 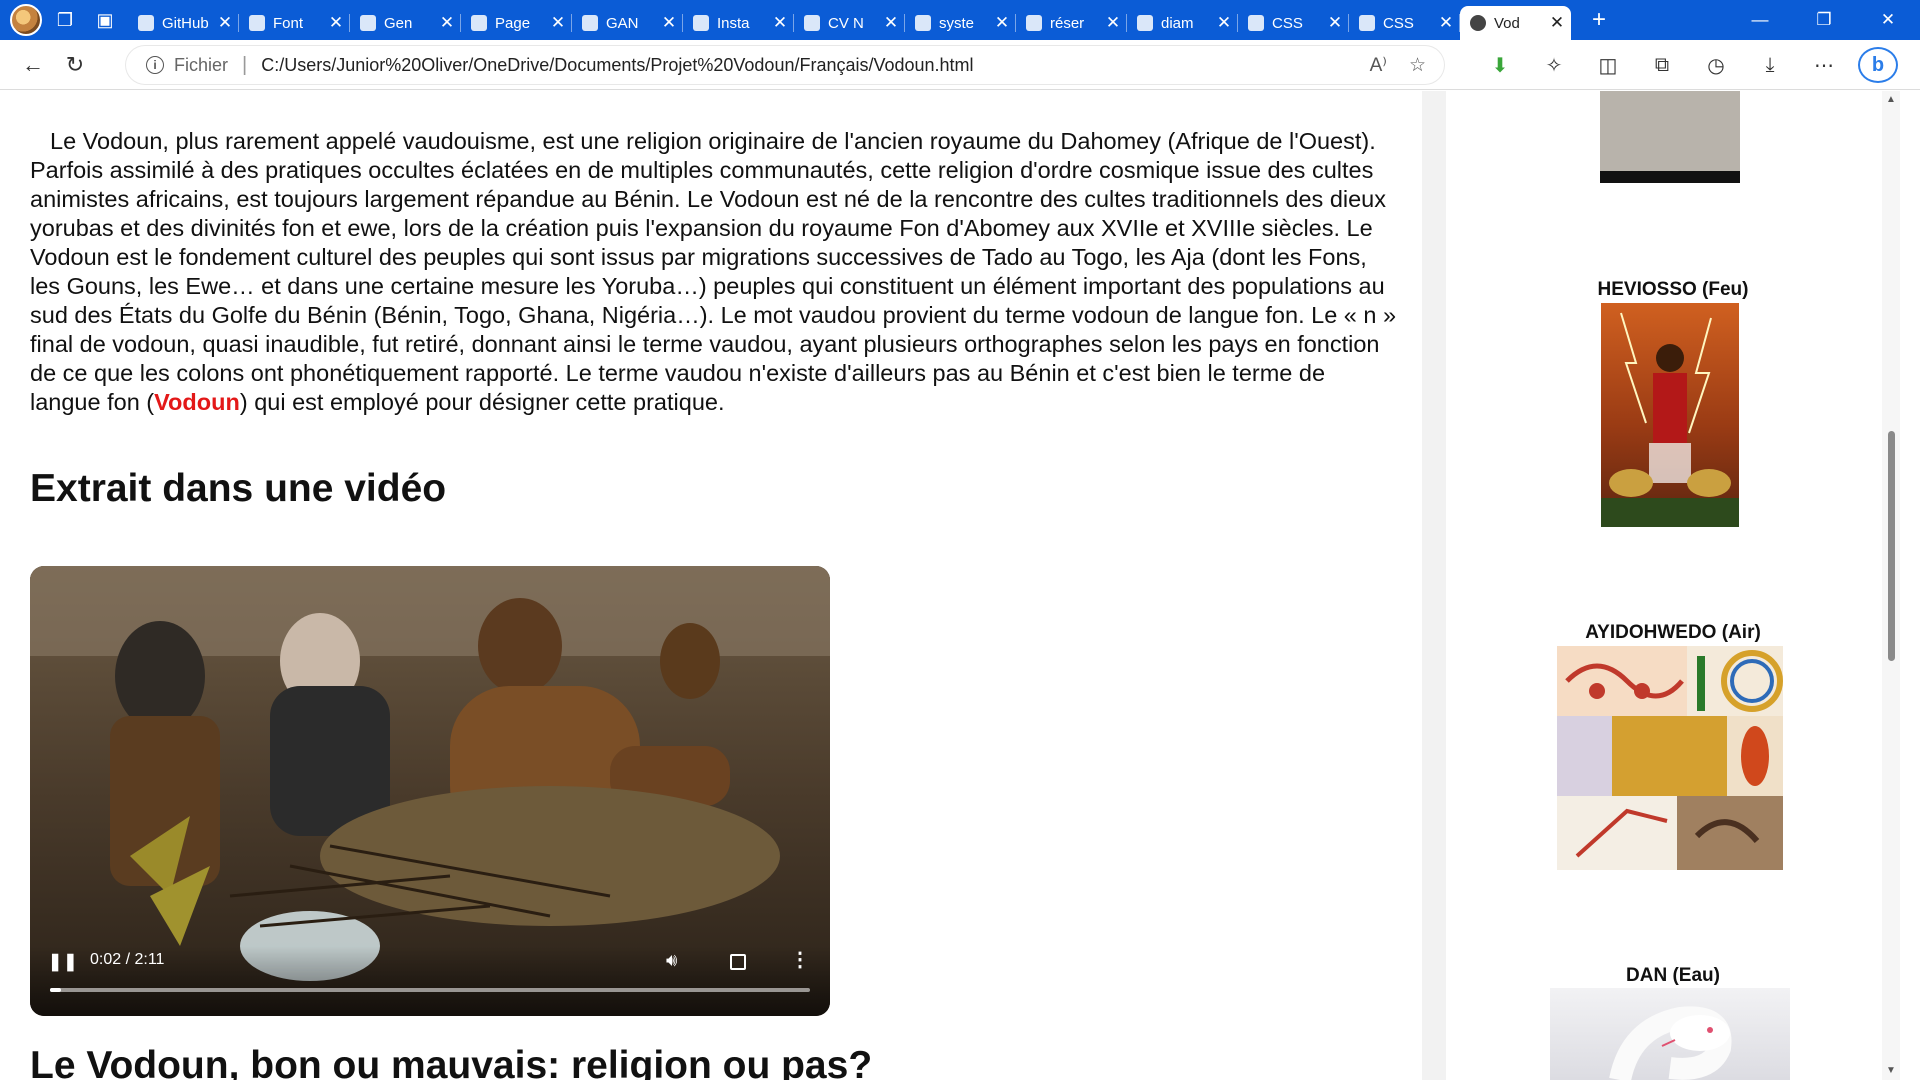 I want to click on restore-icon: ❐, so click(x=1824, y=20).